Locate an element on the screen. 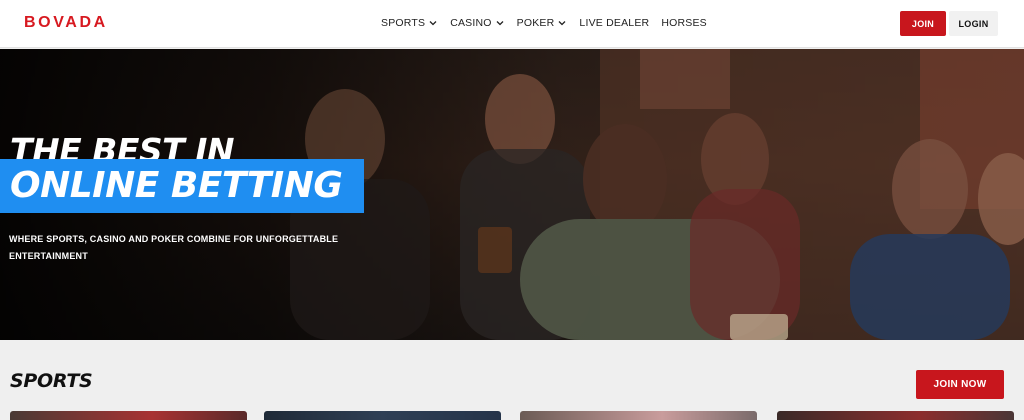 Image resolution: width=1024 pixels, height=420 pixels. nav-poker: POKER is located at coordinates (542, 23).